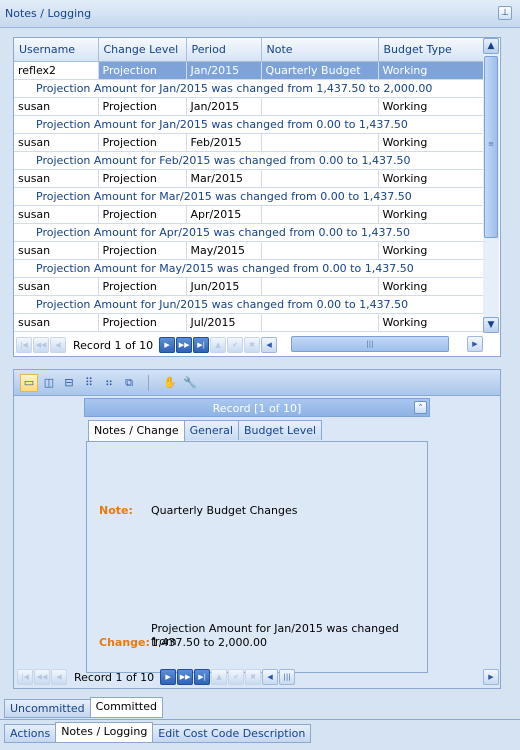 Image resolution: width=520 pixels, height=750 pixels. What do you see at coordinates (29, 382) in the screenshot?
I see `single-card-layout-icon: ▭` at bounding box center [29, 382].